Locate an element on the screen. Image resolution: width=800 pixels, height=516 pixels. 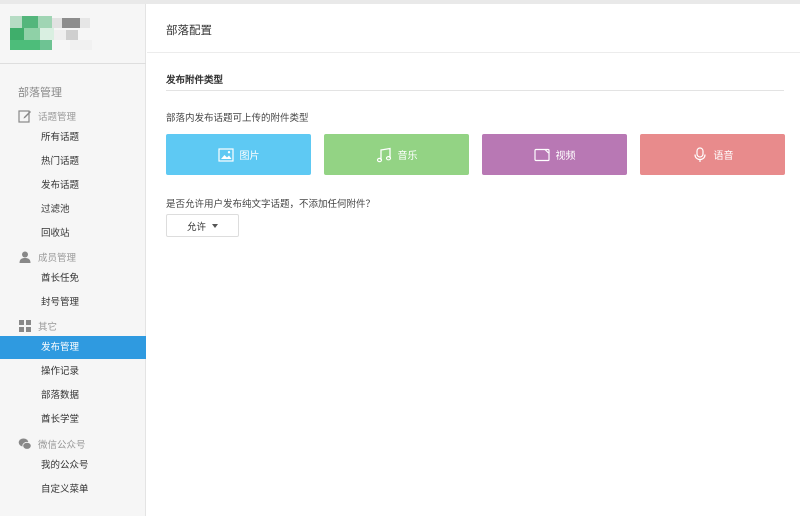
attachment-type-label: 视频 is located at coordinates (565, 156).